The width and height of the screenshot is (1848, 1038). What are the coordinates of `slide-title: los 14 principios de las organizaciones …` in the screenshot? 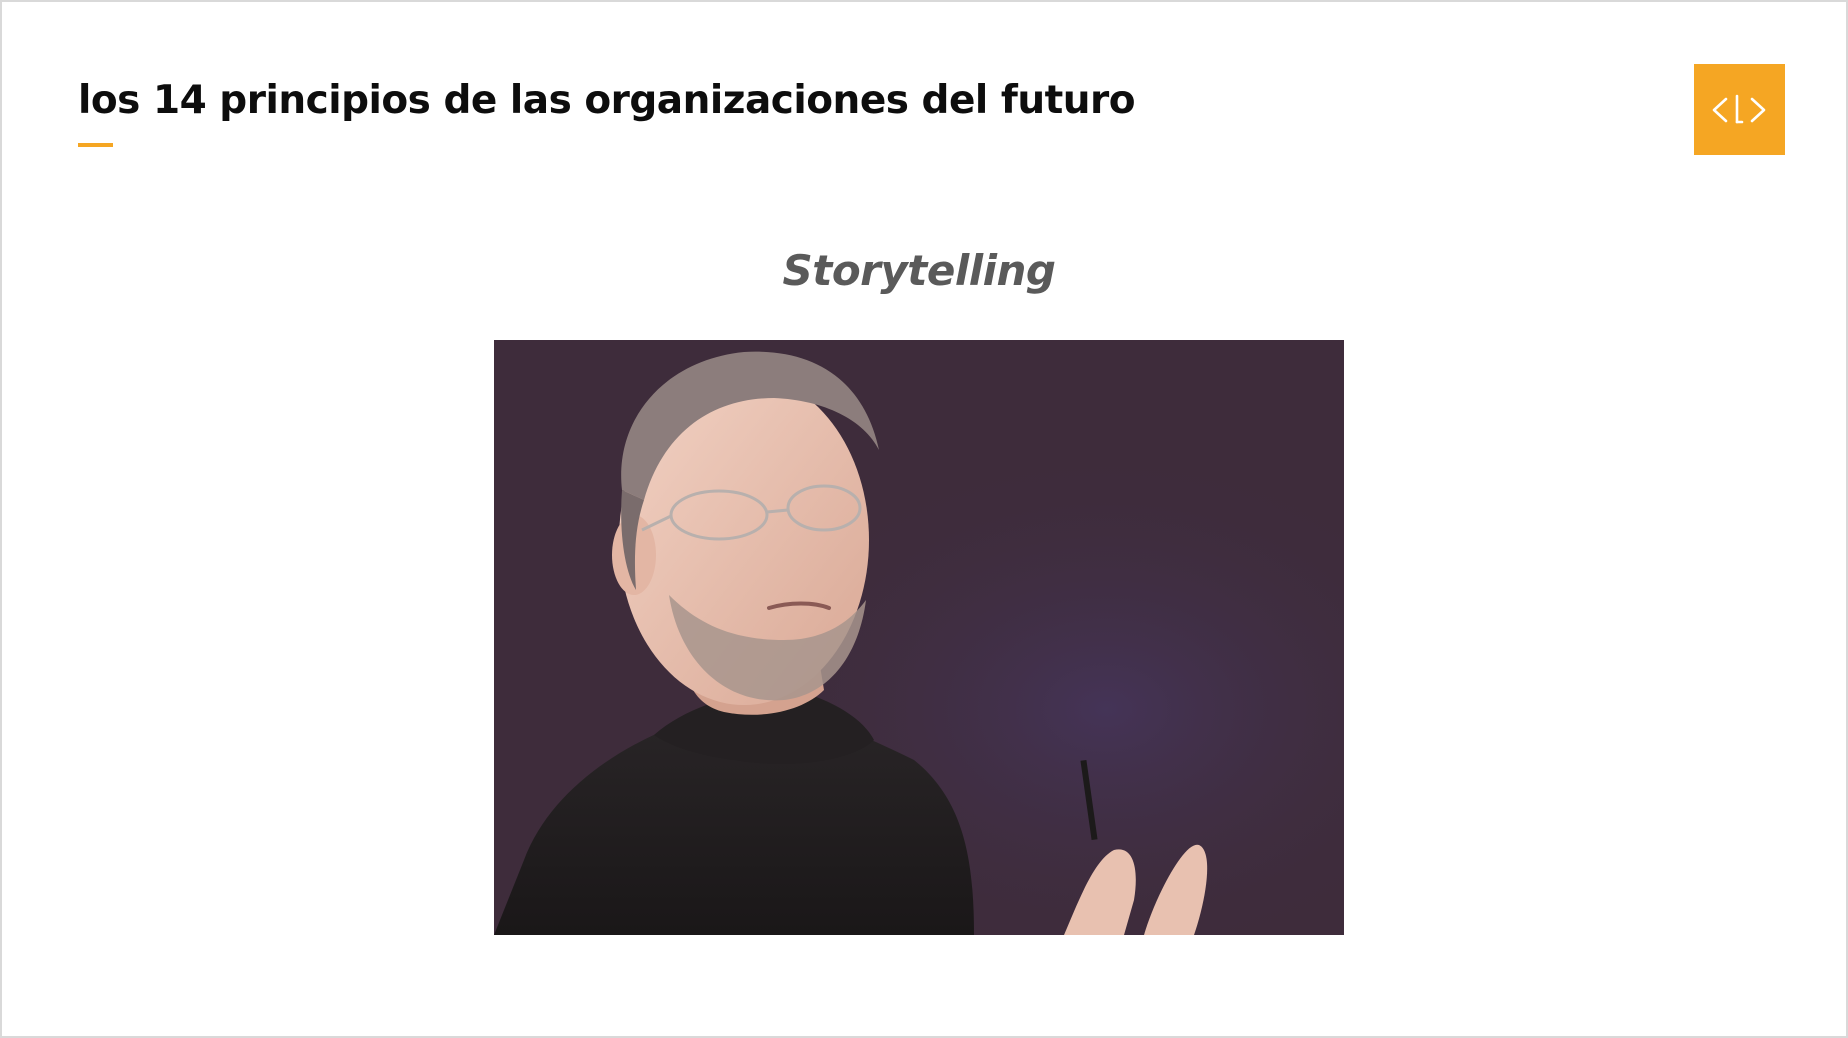 It's located at (607, 100).